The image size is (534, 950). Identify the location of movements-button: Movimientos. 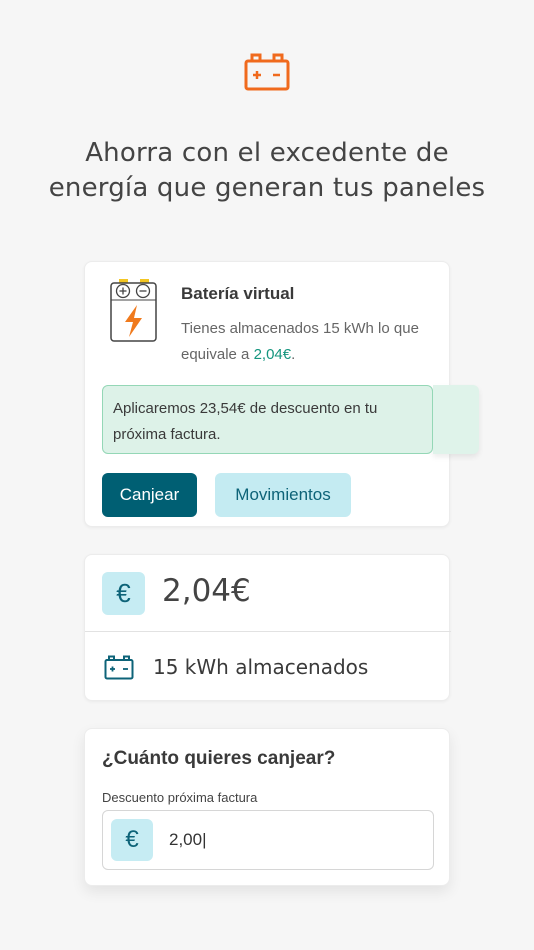
(283, 495).